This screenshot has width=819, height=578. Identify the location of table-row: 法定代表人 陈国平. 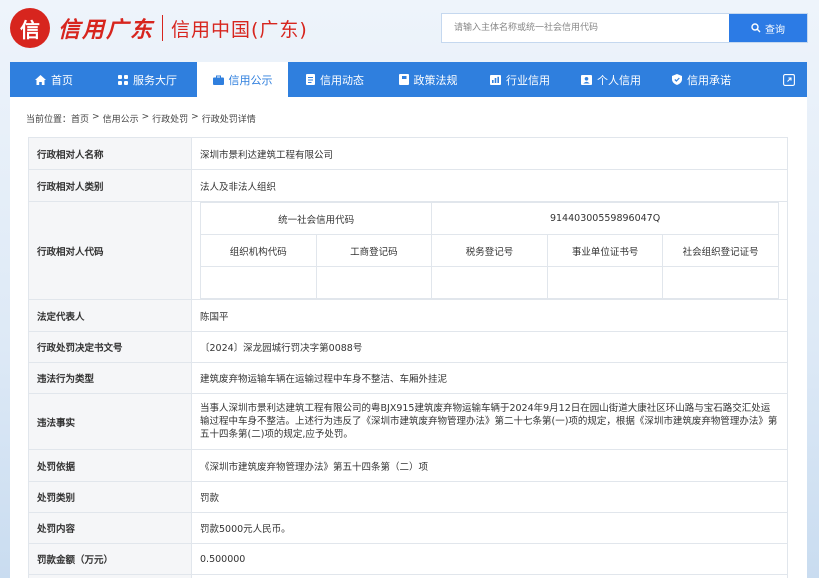
(408, 315).